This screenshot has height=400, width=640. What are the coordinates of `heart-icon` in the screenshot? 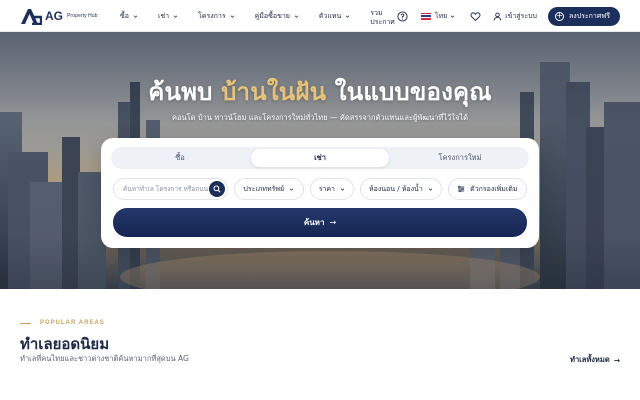 It's located at (475, 16).